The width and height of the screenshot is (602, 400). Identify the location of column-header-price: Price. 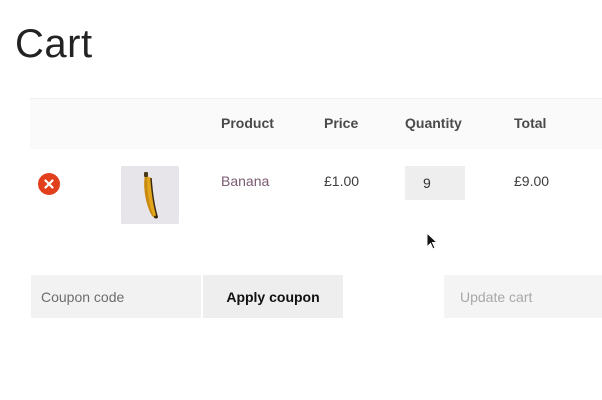
(341, 123).